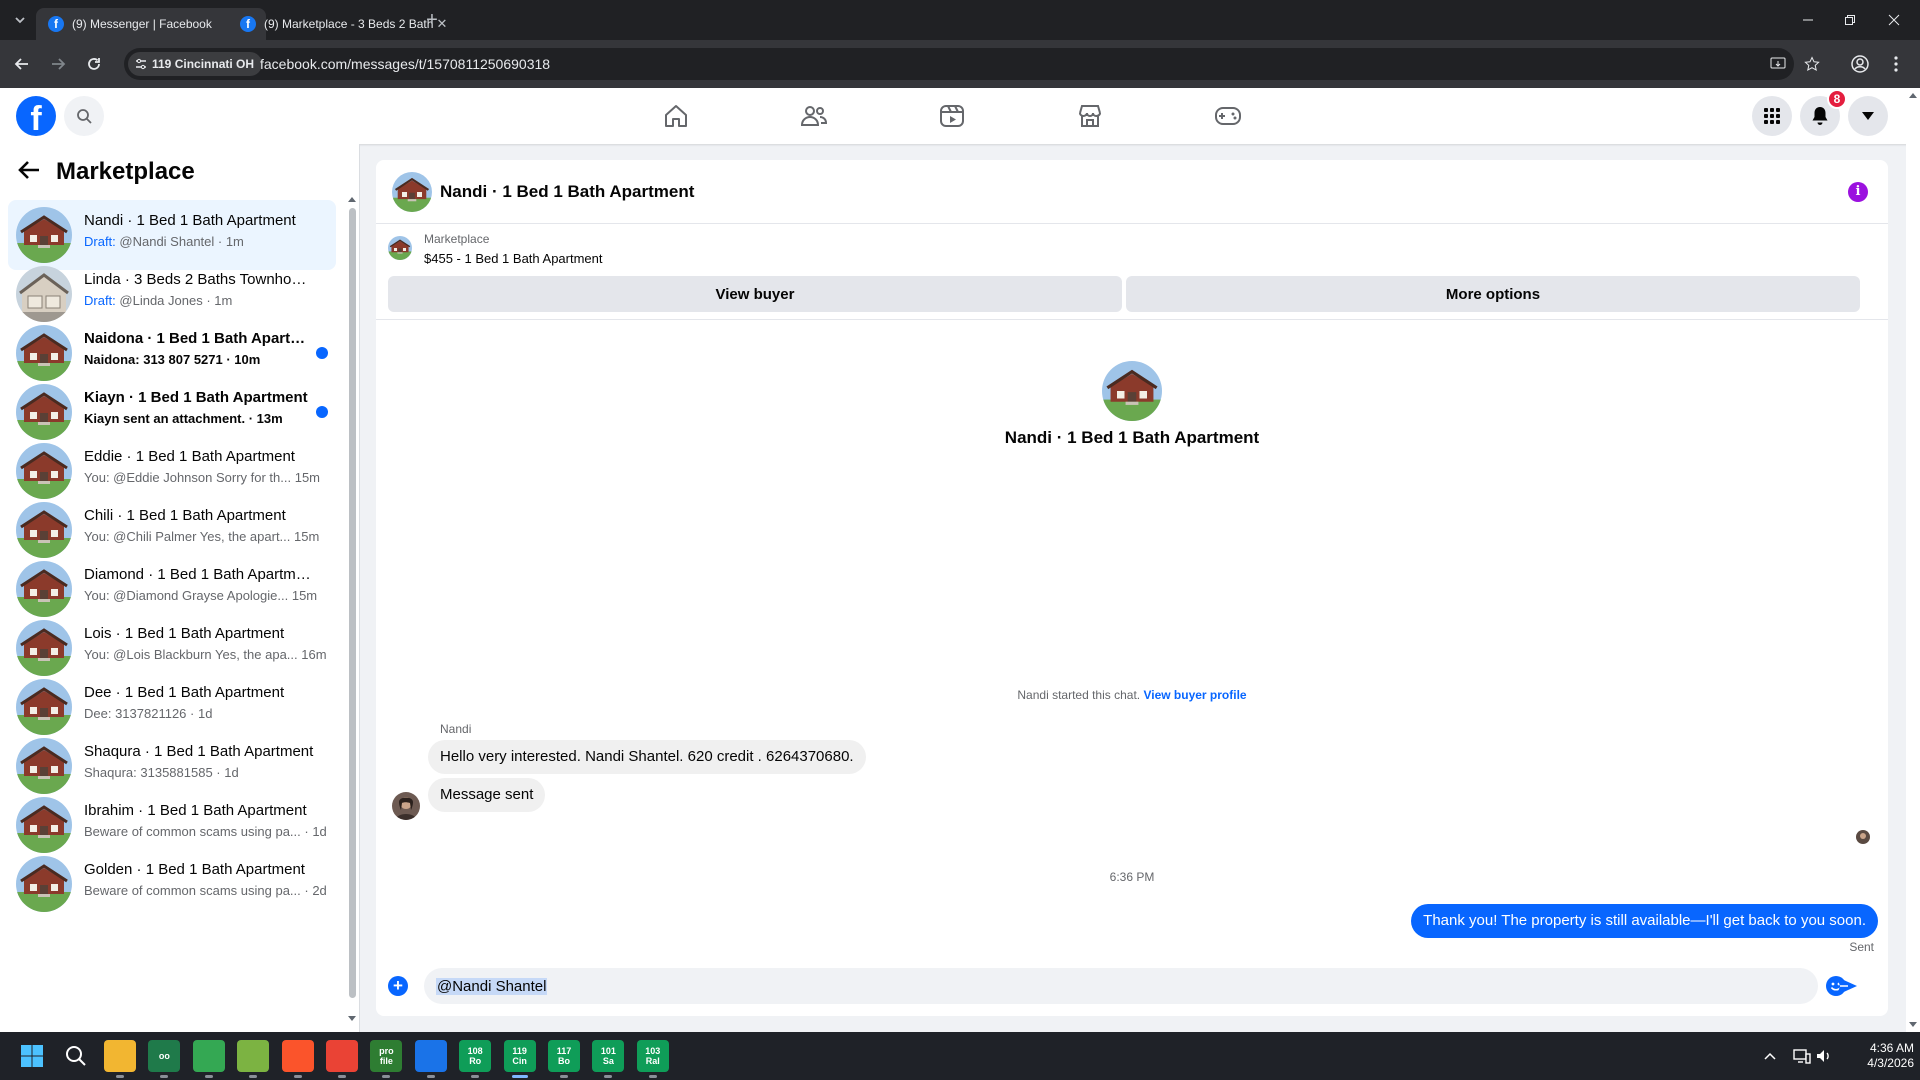 This screenshot has width=1920, height=1080. I want to click on page-scrollbar, so click(1913, 560).